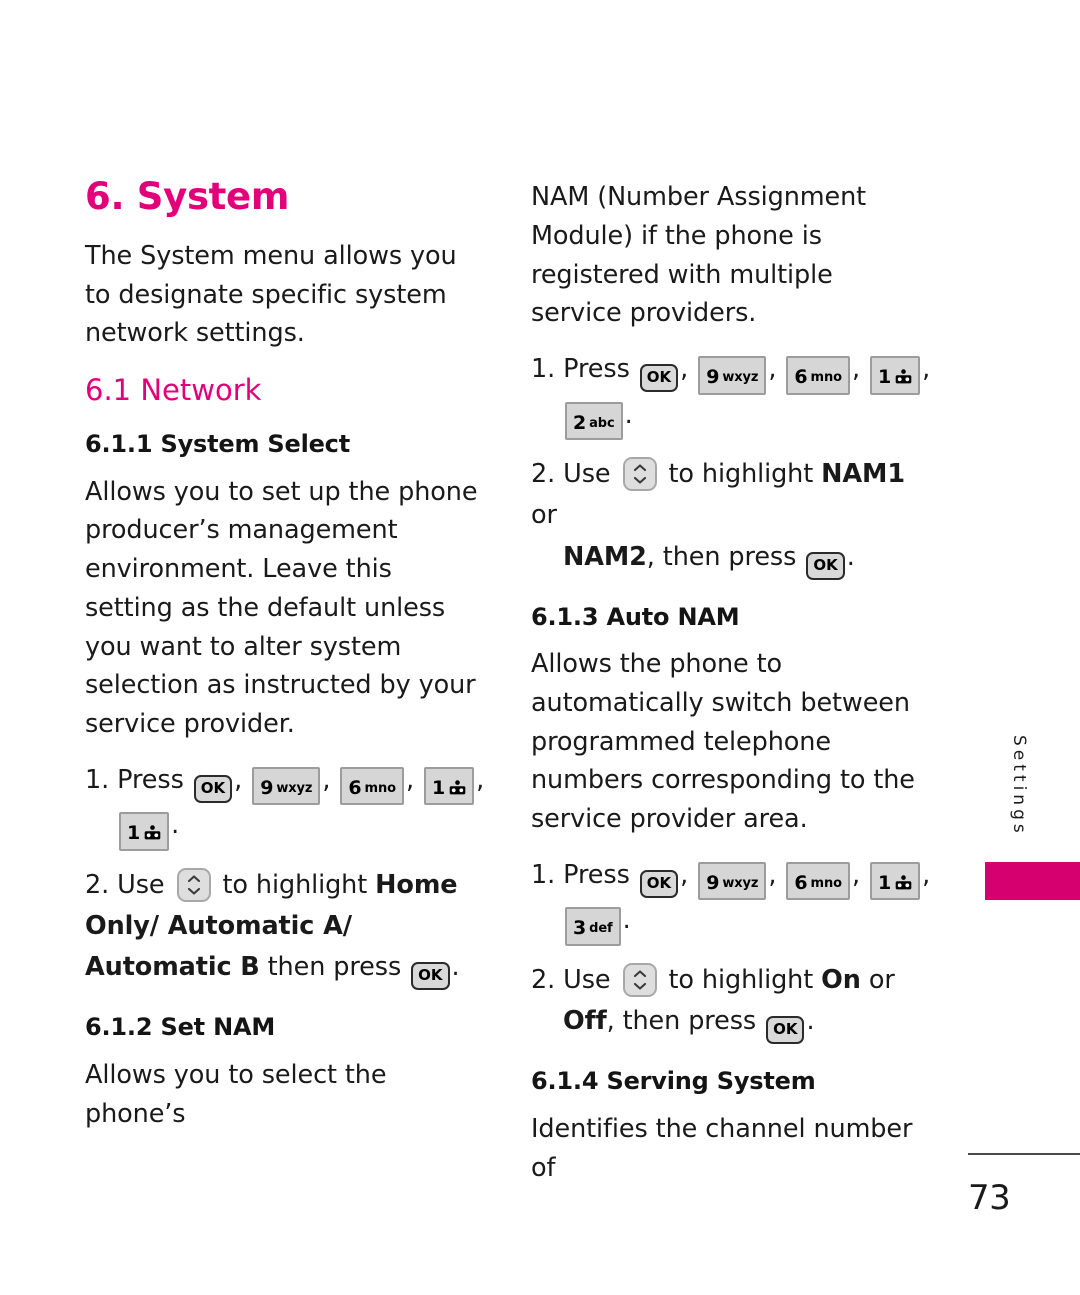  What do you see at coordinates (602, 423) in the screenshot?
I see `key-letters: abc` at bounding box center [602, 423].